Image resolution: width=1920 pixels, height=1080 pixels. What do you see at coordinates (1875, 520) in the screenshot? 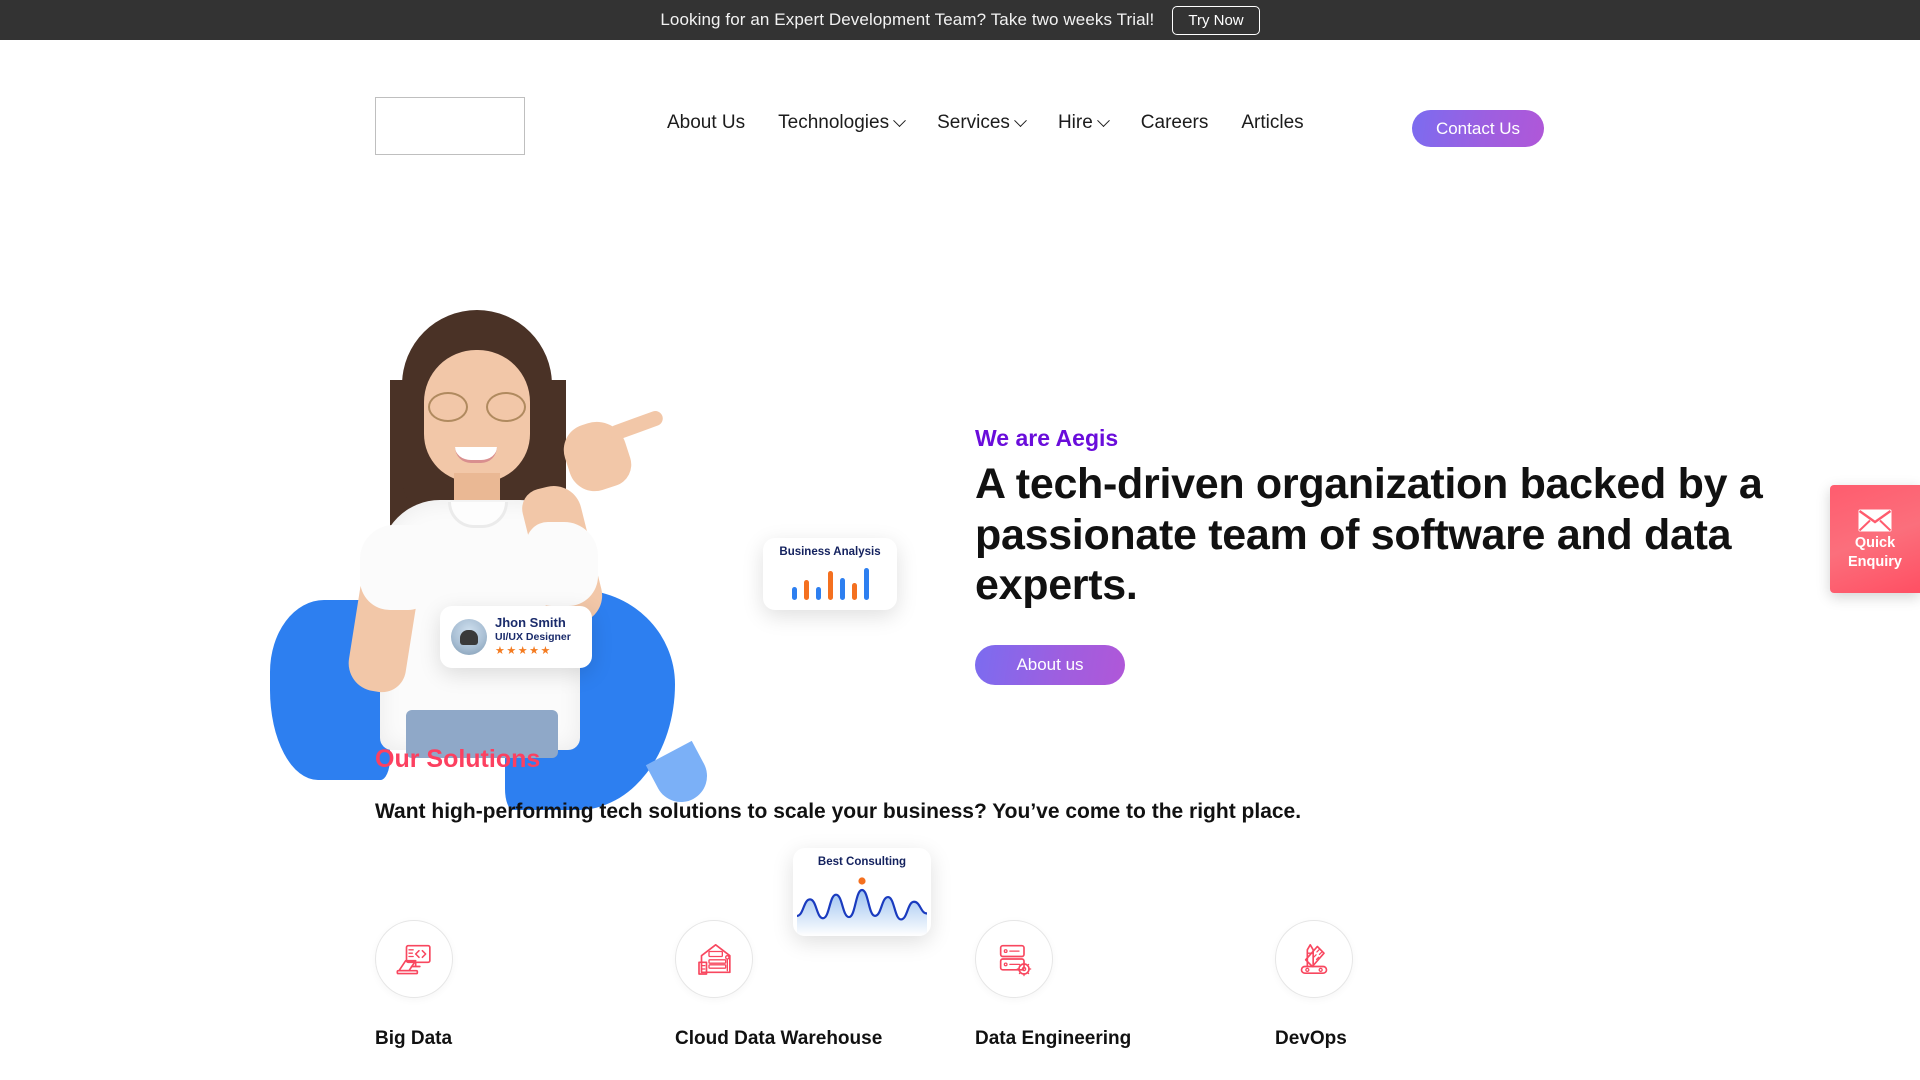
I see `envelope-icon` at bounding box center [1875, 520].